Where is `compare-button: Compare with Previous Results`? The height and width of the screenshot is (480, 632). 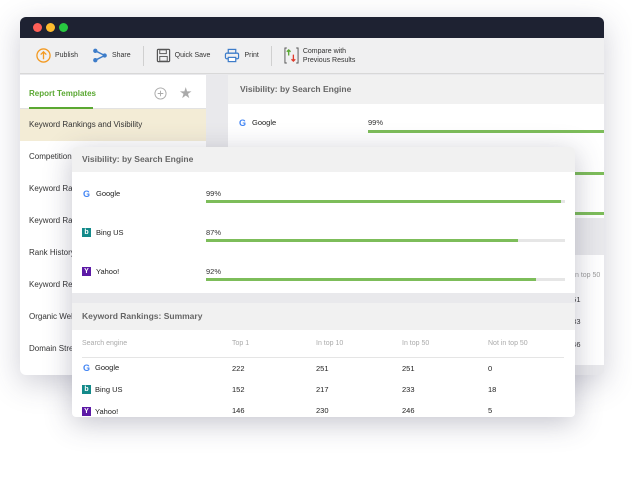 compare-button: Compare with Previous Results is located at coordinates (320, 56).